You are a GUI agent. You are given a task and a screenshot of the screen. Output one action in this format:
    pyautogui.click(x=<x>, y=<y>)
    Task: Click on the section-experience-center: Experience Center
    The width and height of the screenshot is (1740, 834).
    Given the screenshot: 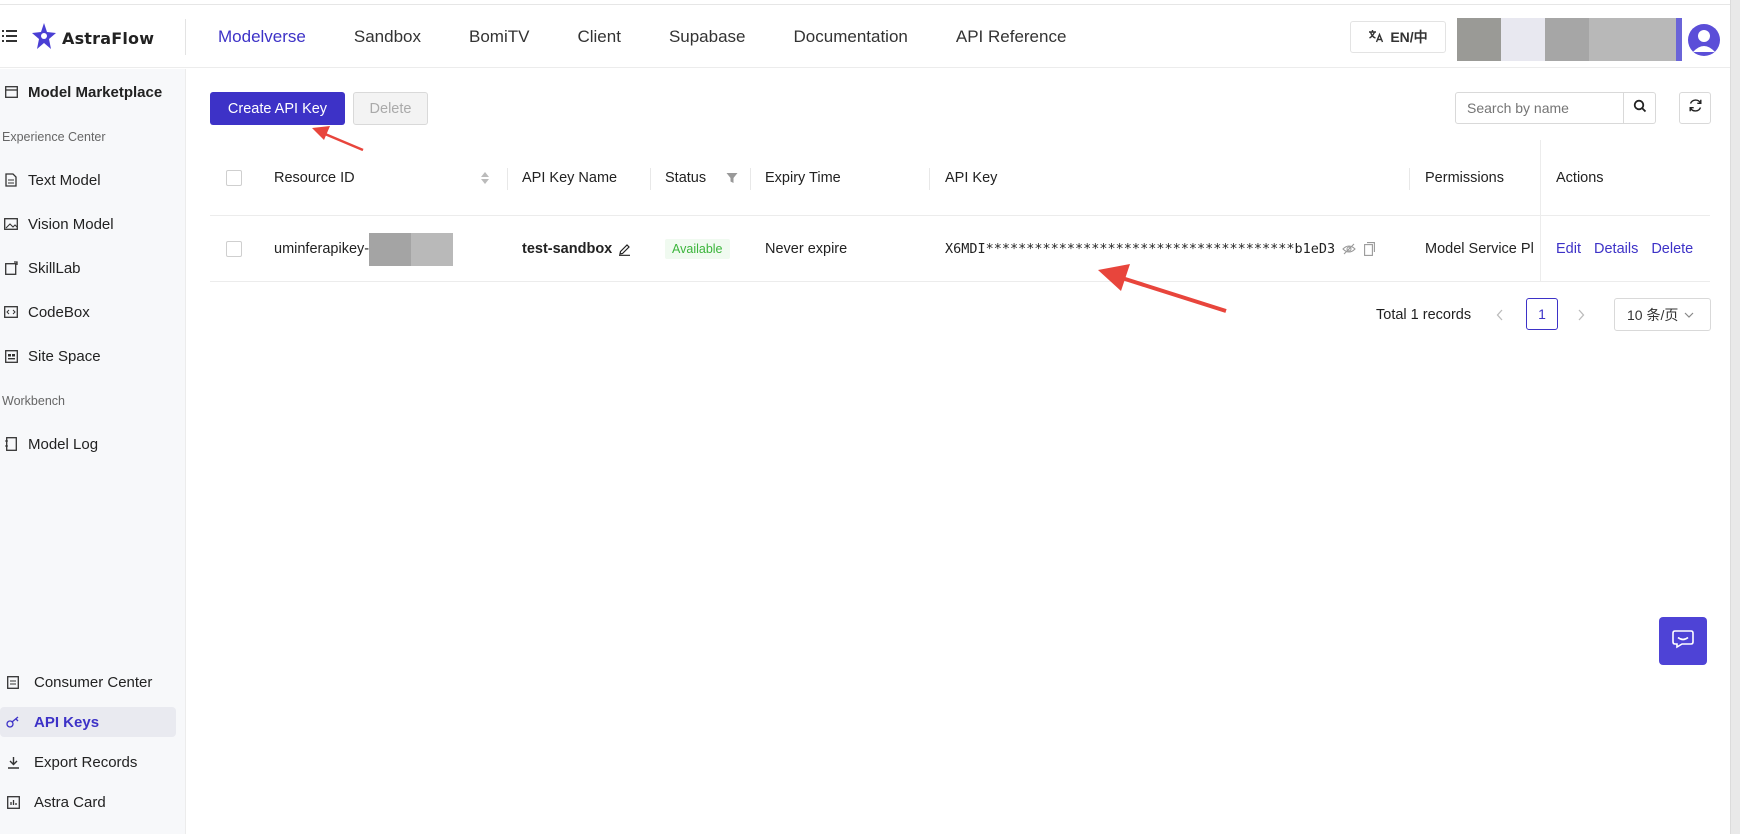 What is the action you would take?
    pyautogui.click(x=54, y=137)
    